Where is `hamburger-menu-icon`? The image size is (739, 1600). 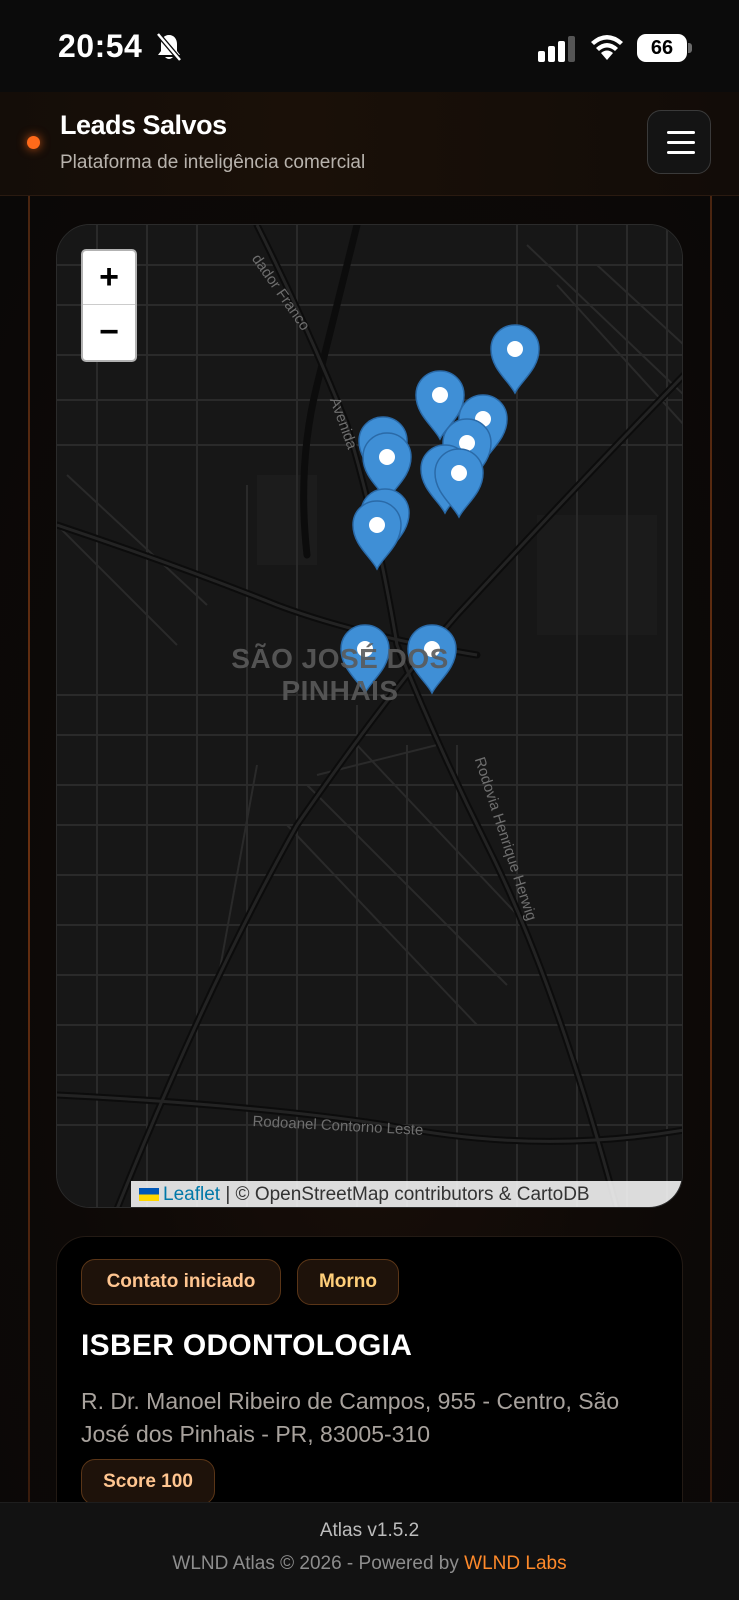 hamburger-menu-icon is located at coordinates (681, 132).